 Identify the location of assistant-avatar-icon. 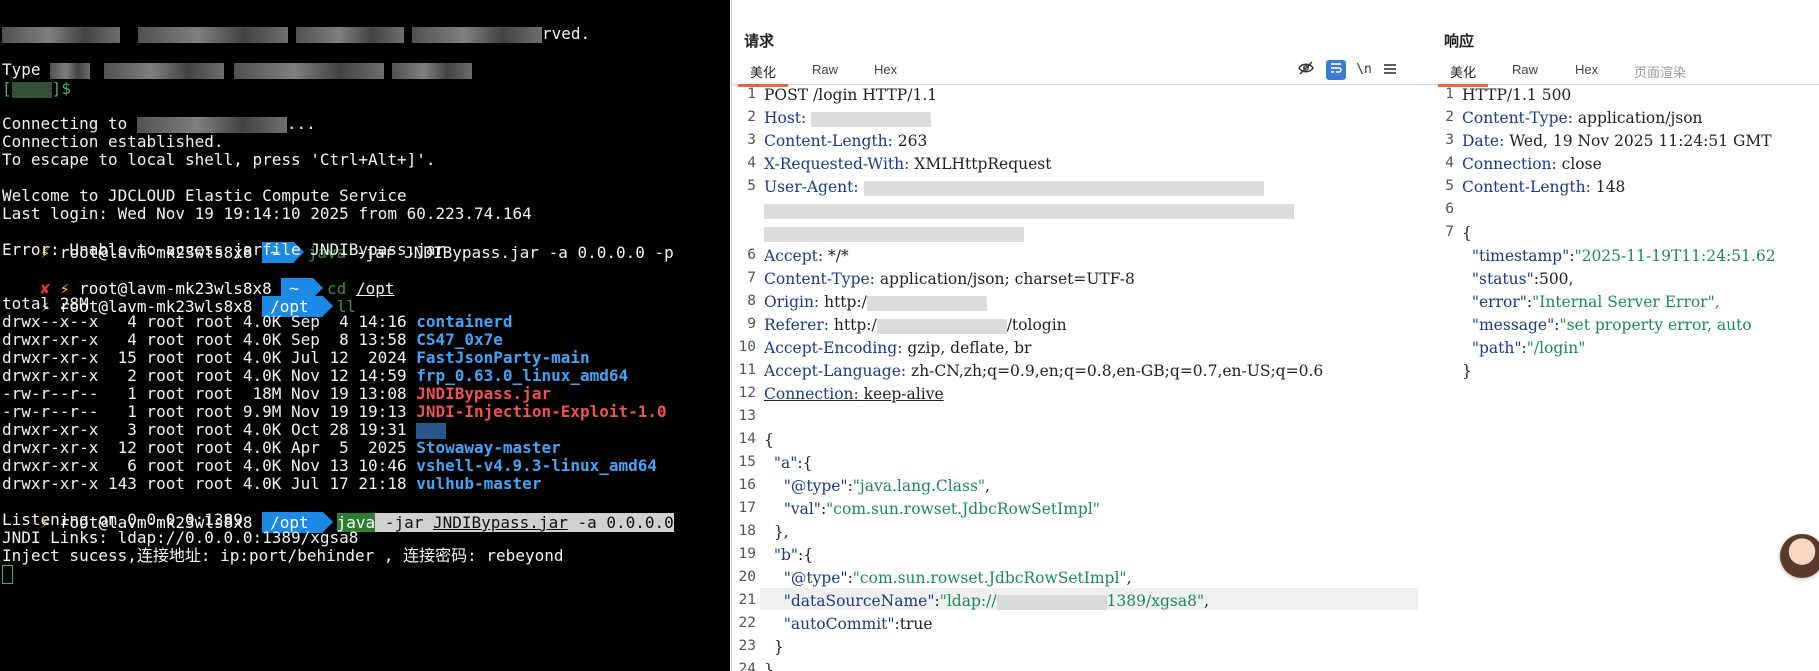
(1799, 556).